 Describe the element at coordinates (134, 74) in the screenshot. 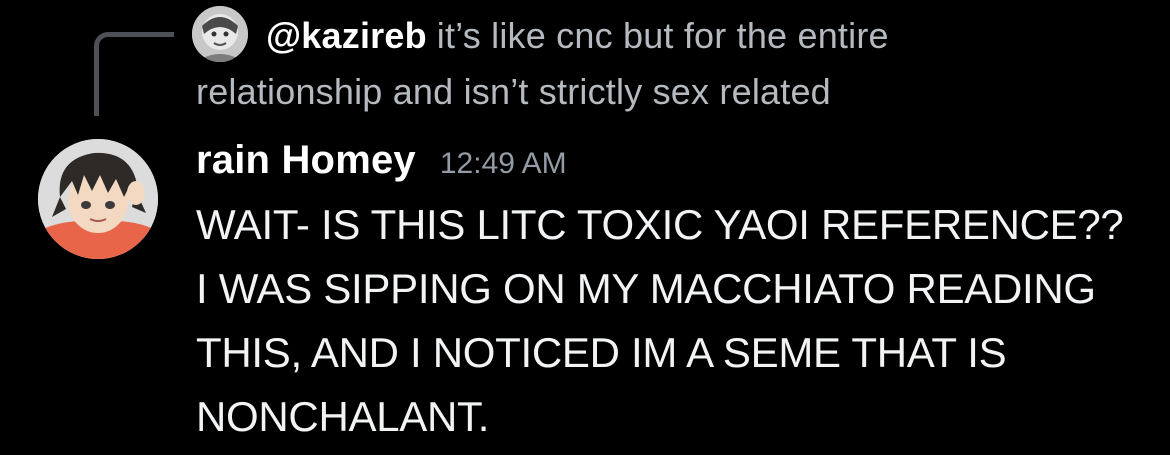

I see `reply-connector-icon` at that location.